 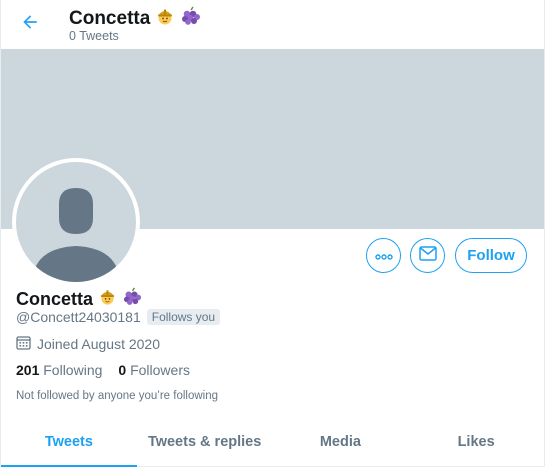 I want to click on tab-tweets-and-replies: Tweets & replies, so click(x=205, y=441).